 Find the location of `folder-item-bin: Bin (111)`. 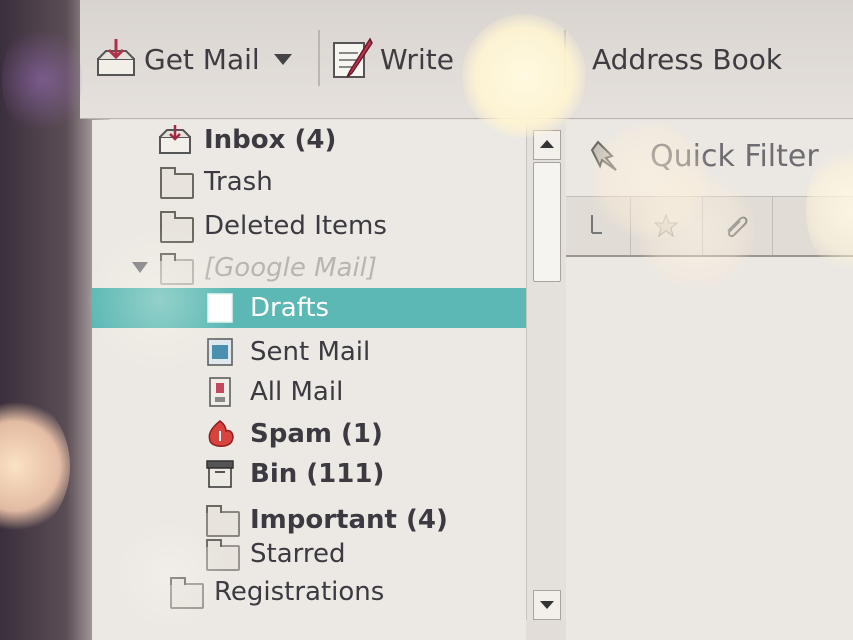

folder-item-bin: Bin (111) is located at coordinates (309, 474).